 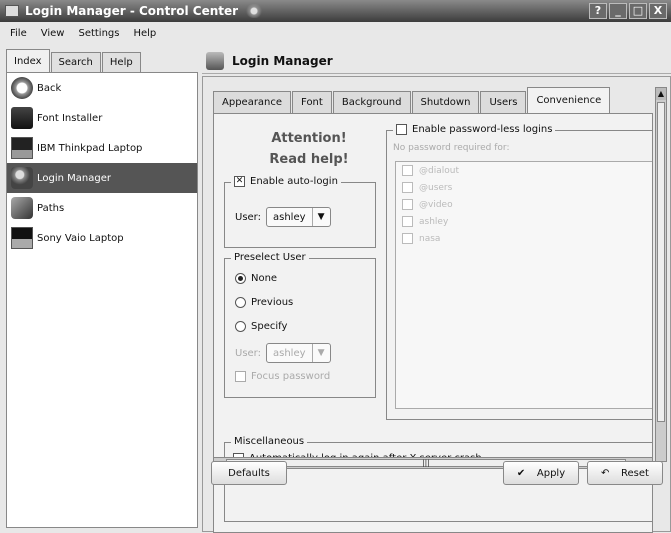 What do you see at coordinates (503, 102) in the screenshot?
I see `tab-users: Users` at bounding box center [503, 102].